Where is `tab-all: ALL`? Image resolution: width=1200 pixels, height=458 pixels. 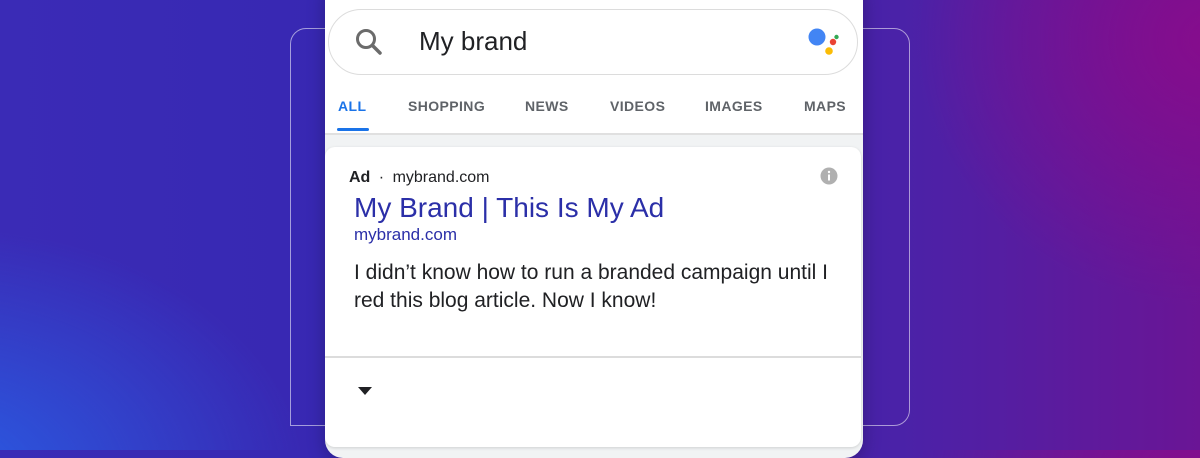
tab-all: ALL is located at coordinates (352, 106).